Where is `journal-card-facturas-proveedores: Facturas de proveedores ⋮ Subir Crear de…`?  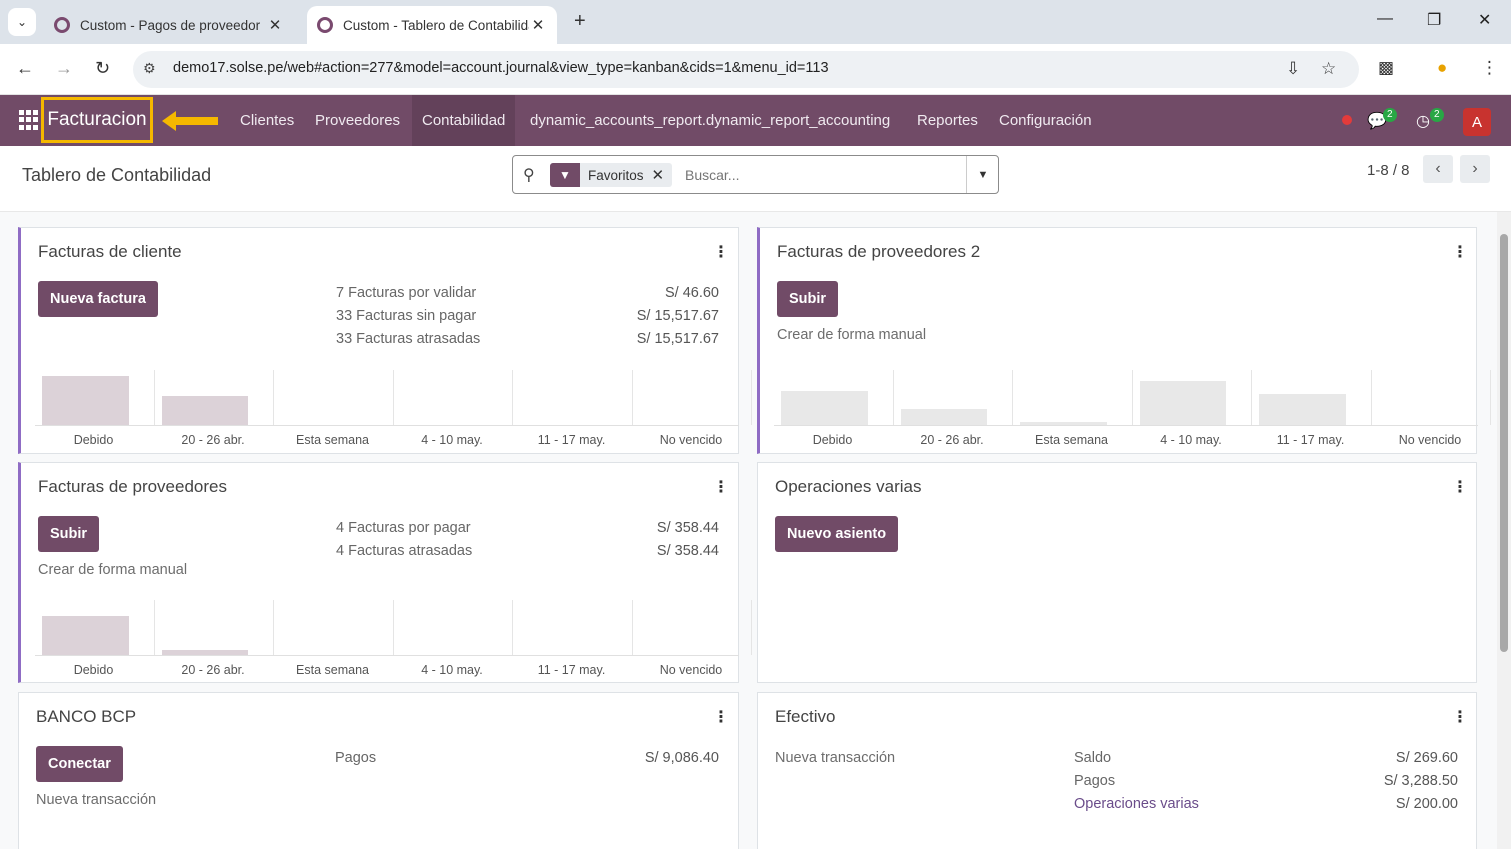
journal-card-facturas-proveedores: Facturas de proveedores ⋮ Subir Crear de… is located at coordinates (385, 572).